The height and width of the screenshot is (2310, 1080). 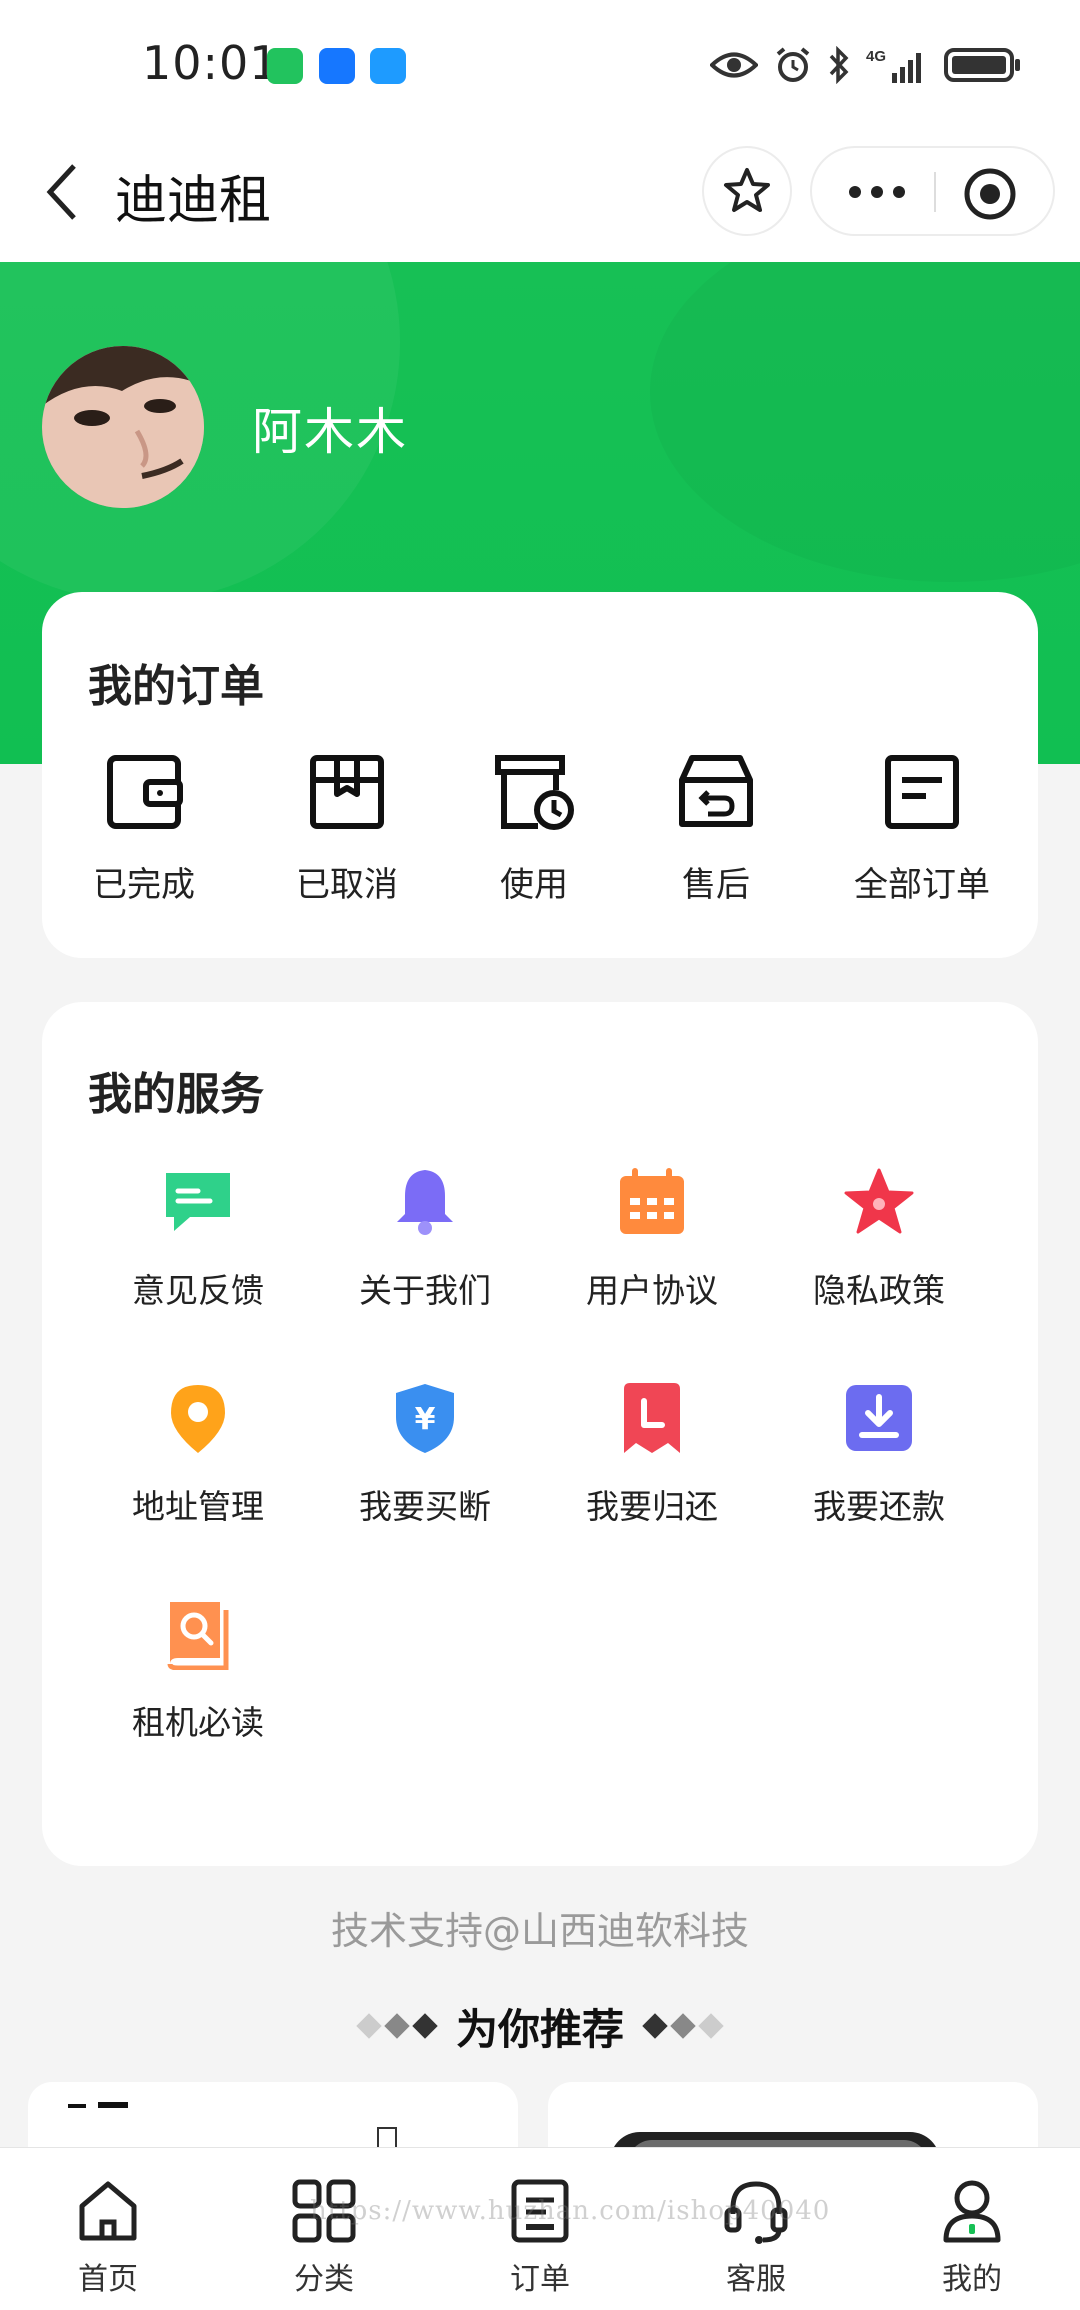 I want to click on nav-bar: 迪迪租, so click(x=540, y=196).